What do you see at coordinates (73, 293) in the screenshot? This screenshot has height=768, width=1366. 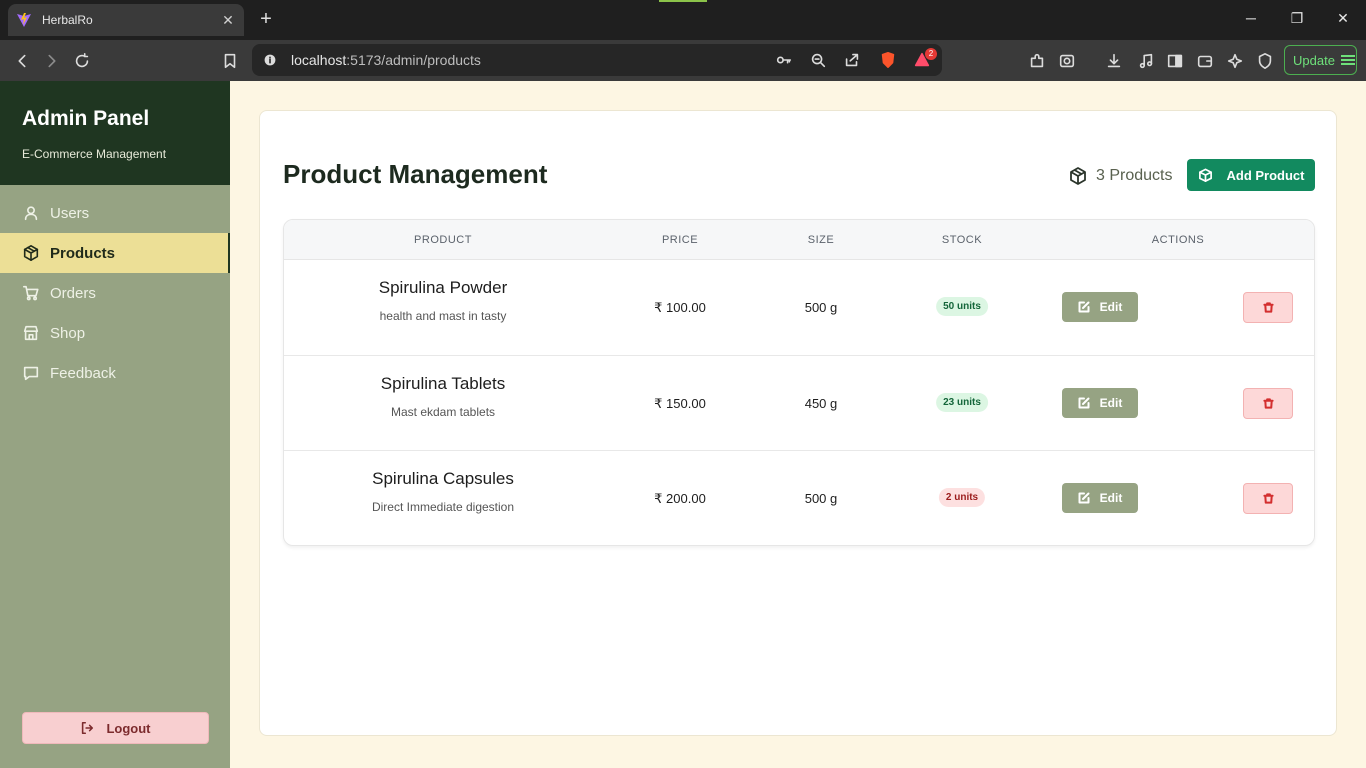 I see `sidebar-item-label: Orders` at bounding box center [73, 293].